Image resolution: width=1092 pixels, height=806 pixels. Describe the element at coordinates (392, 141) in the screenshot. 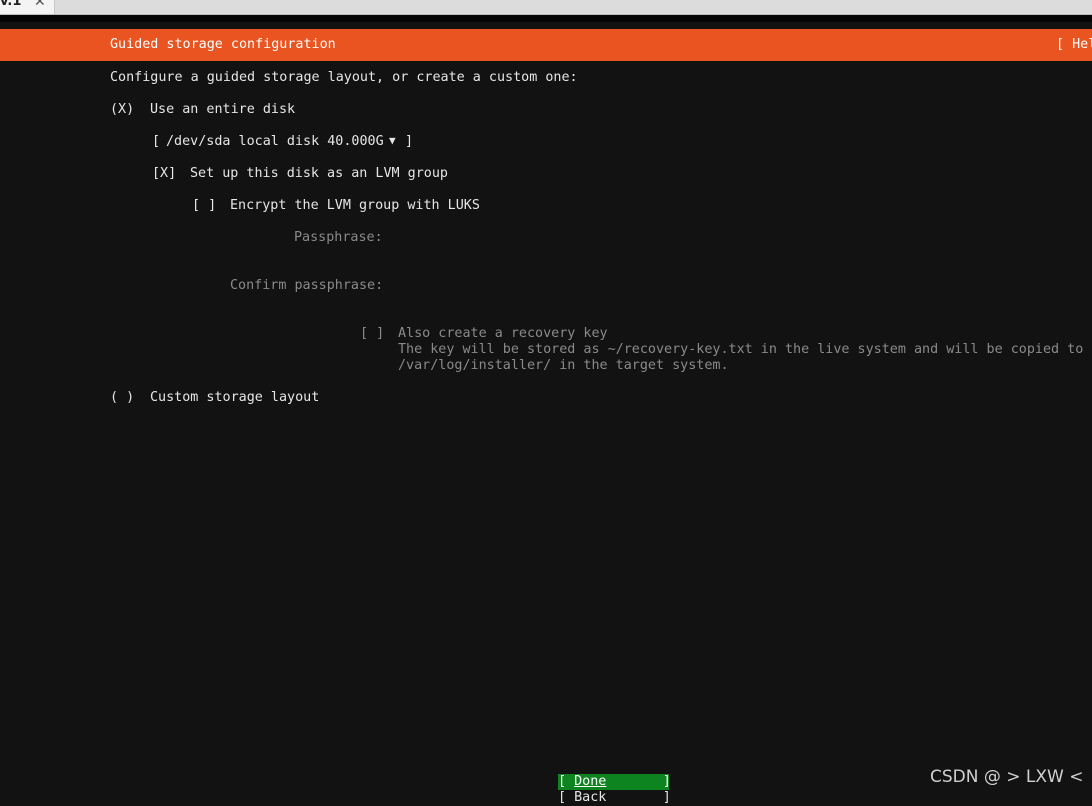

I see `chevron-down-icon: ▼` at that location.